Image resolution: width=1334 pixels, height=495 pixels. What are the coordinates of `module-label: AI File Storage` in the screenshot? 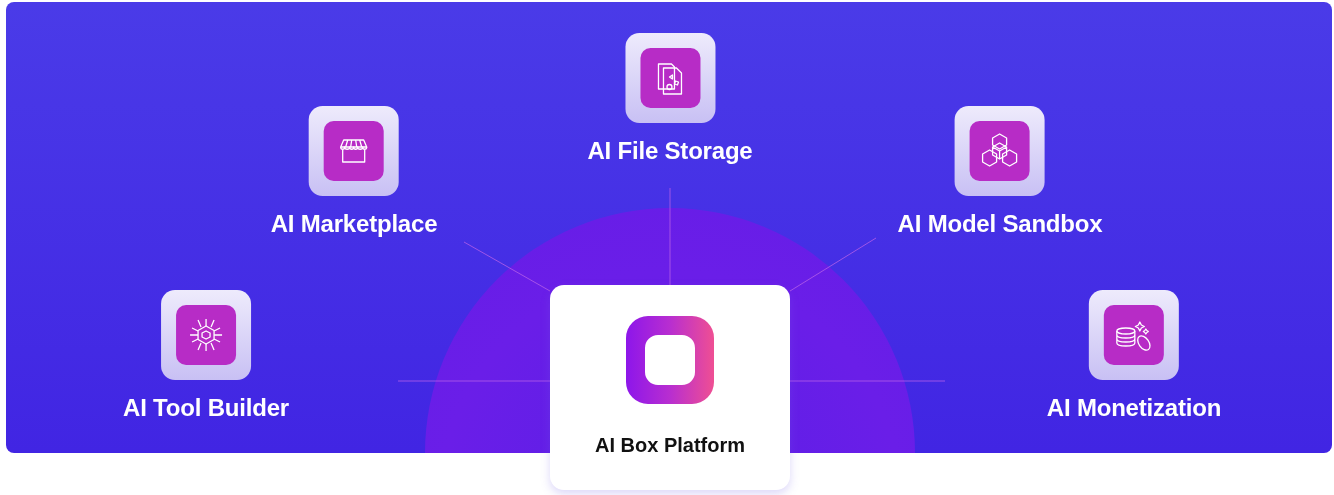 It's located at (670, 151).